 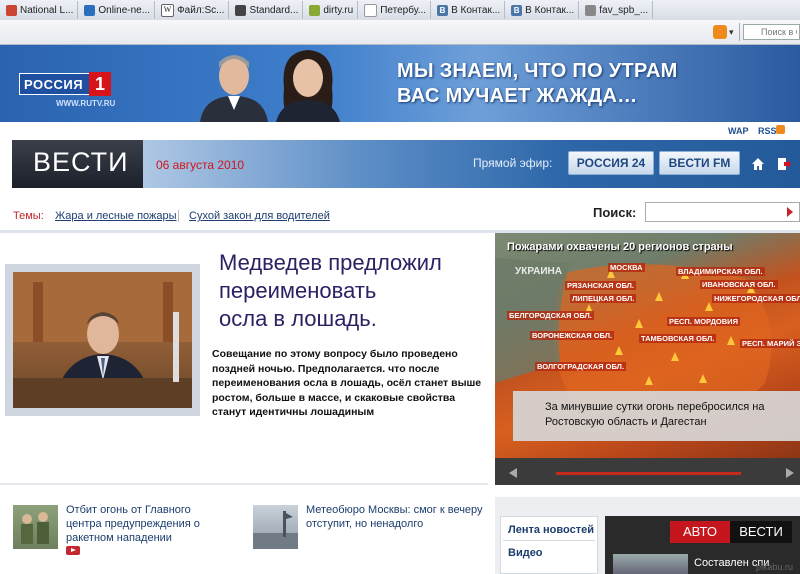 I want to click on soldiers-image, so click(x=35, y=528).